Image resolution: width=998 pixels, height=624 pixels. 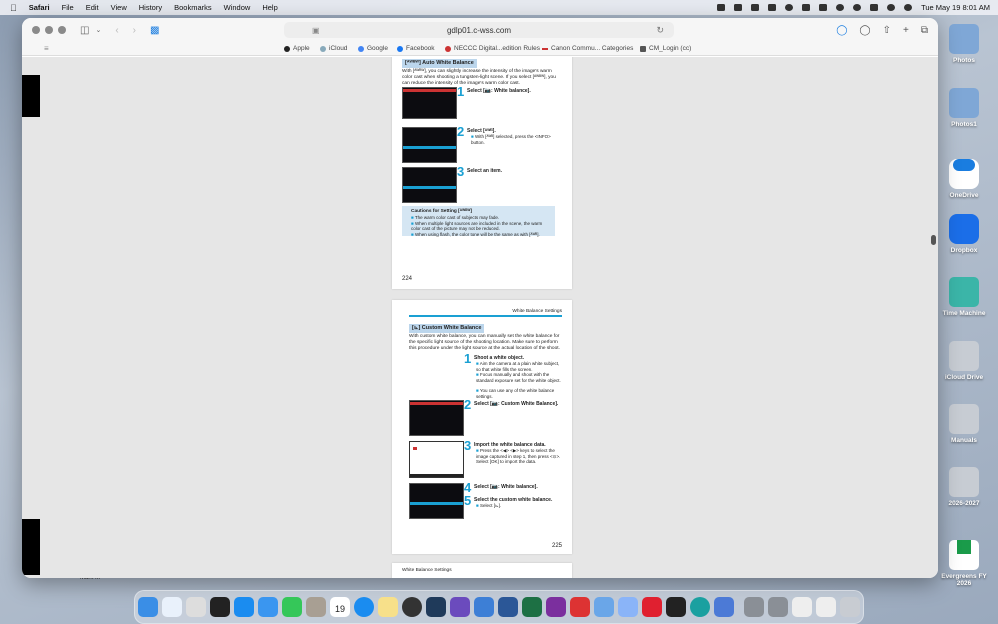 What do you see at coordinates (134, 30) in the screenshot?
I see `forward-button: ›` at bounding box center [134, 30].